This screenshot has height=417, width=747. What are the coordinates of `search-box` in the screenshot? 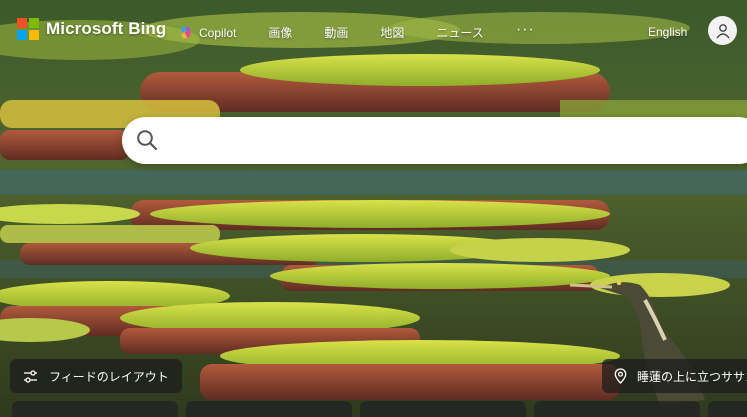 It's located at (434, 140).